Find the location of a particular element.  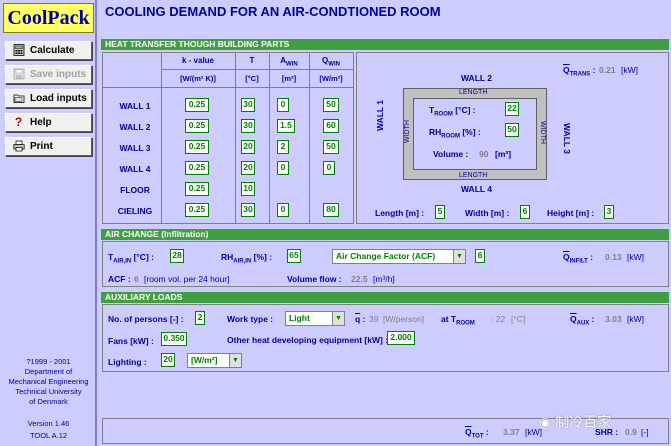

wall2-t-input: 30 is located at coordinates (248, 126).